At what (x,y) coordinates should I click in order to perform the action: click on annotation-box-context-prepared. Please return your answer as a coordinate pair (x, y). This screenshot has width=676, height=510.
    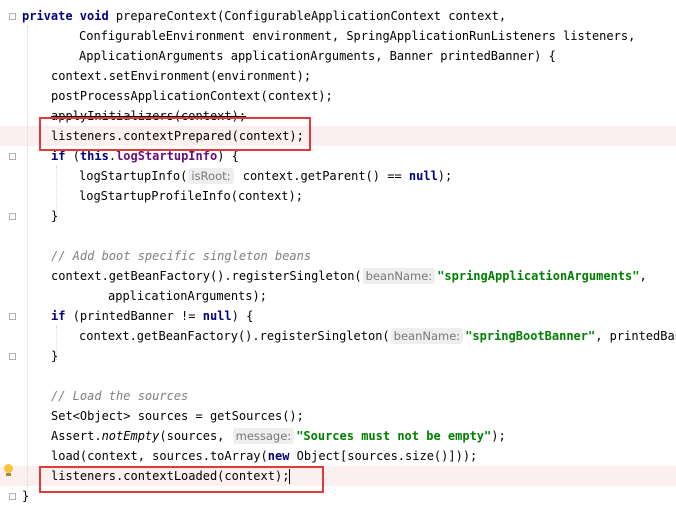
    Looking at the image, I should click on (175, 134).